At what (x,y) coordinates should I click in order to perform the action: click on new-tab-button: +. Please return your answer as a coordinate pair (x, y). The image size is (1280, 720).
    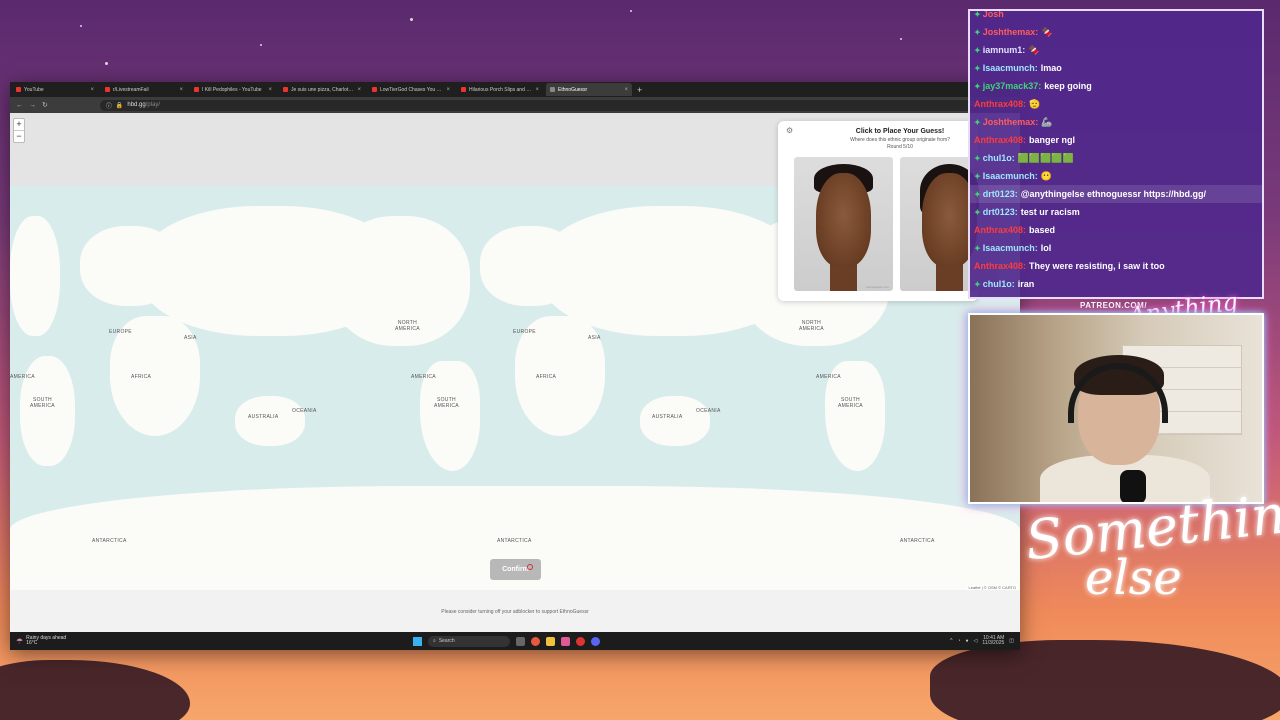
    Looking at the image, I should click on (639, 90).